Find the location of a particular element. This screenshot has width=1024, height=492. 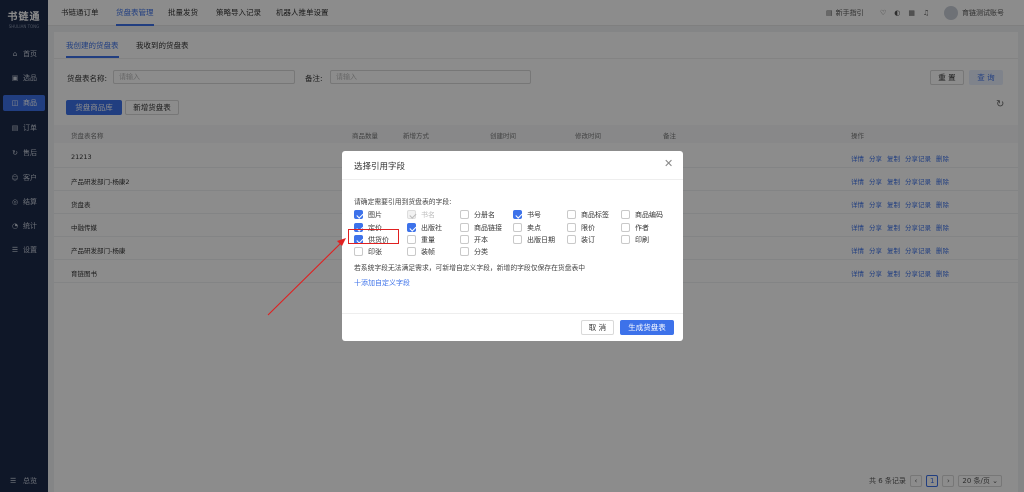

annotation-arrow is located at coordinates (306, 277).